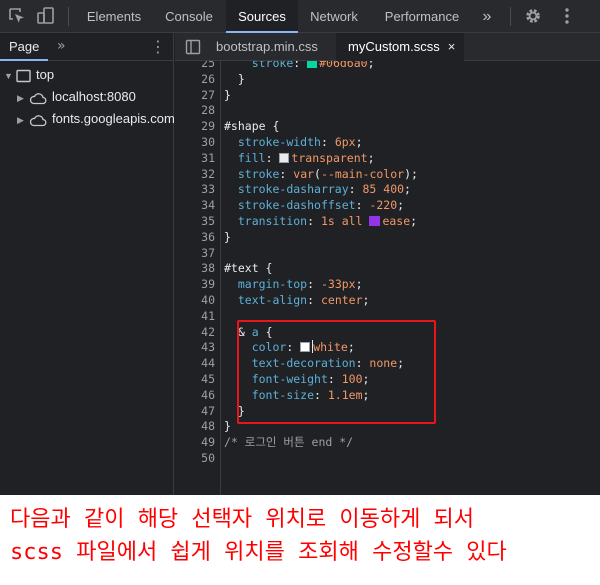  What do you see at coordinates (252, 126) in the screenshot?
I see `code-text: #shape {` at bounding box center [252, 126].